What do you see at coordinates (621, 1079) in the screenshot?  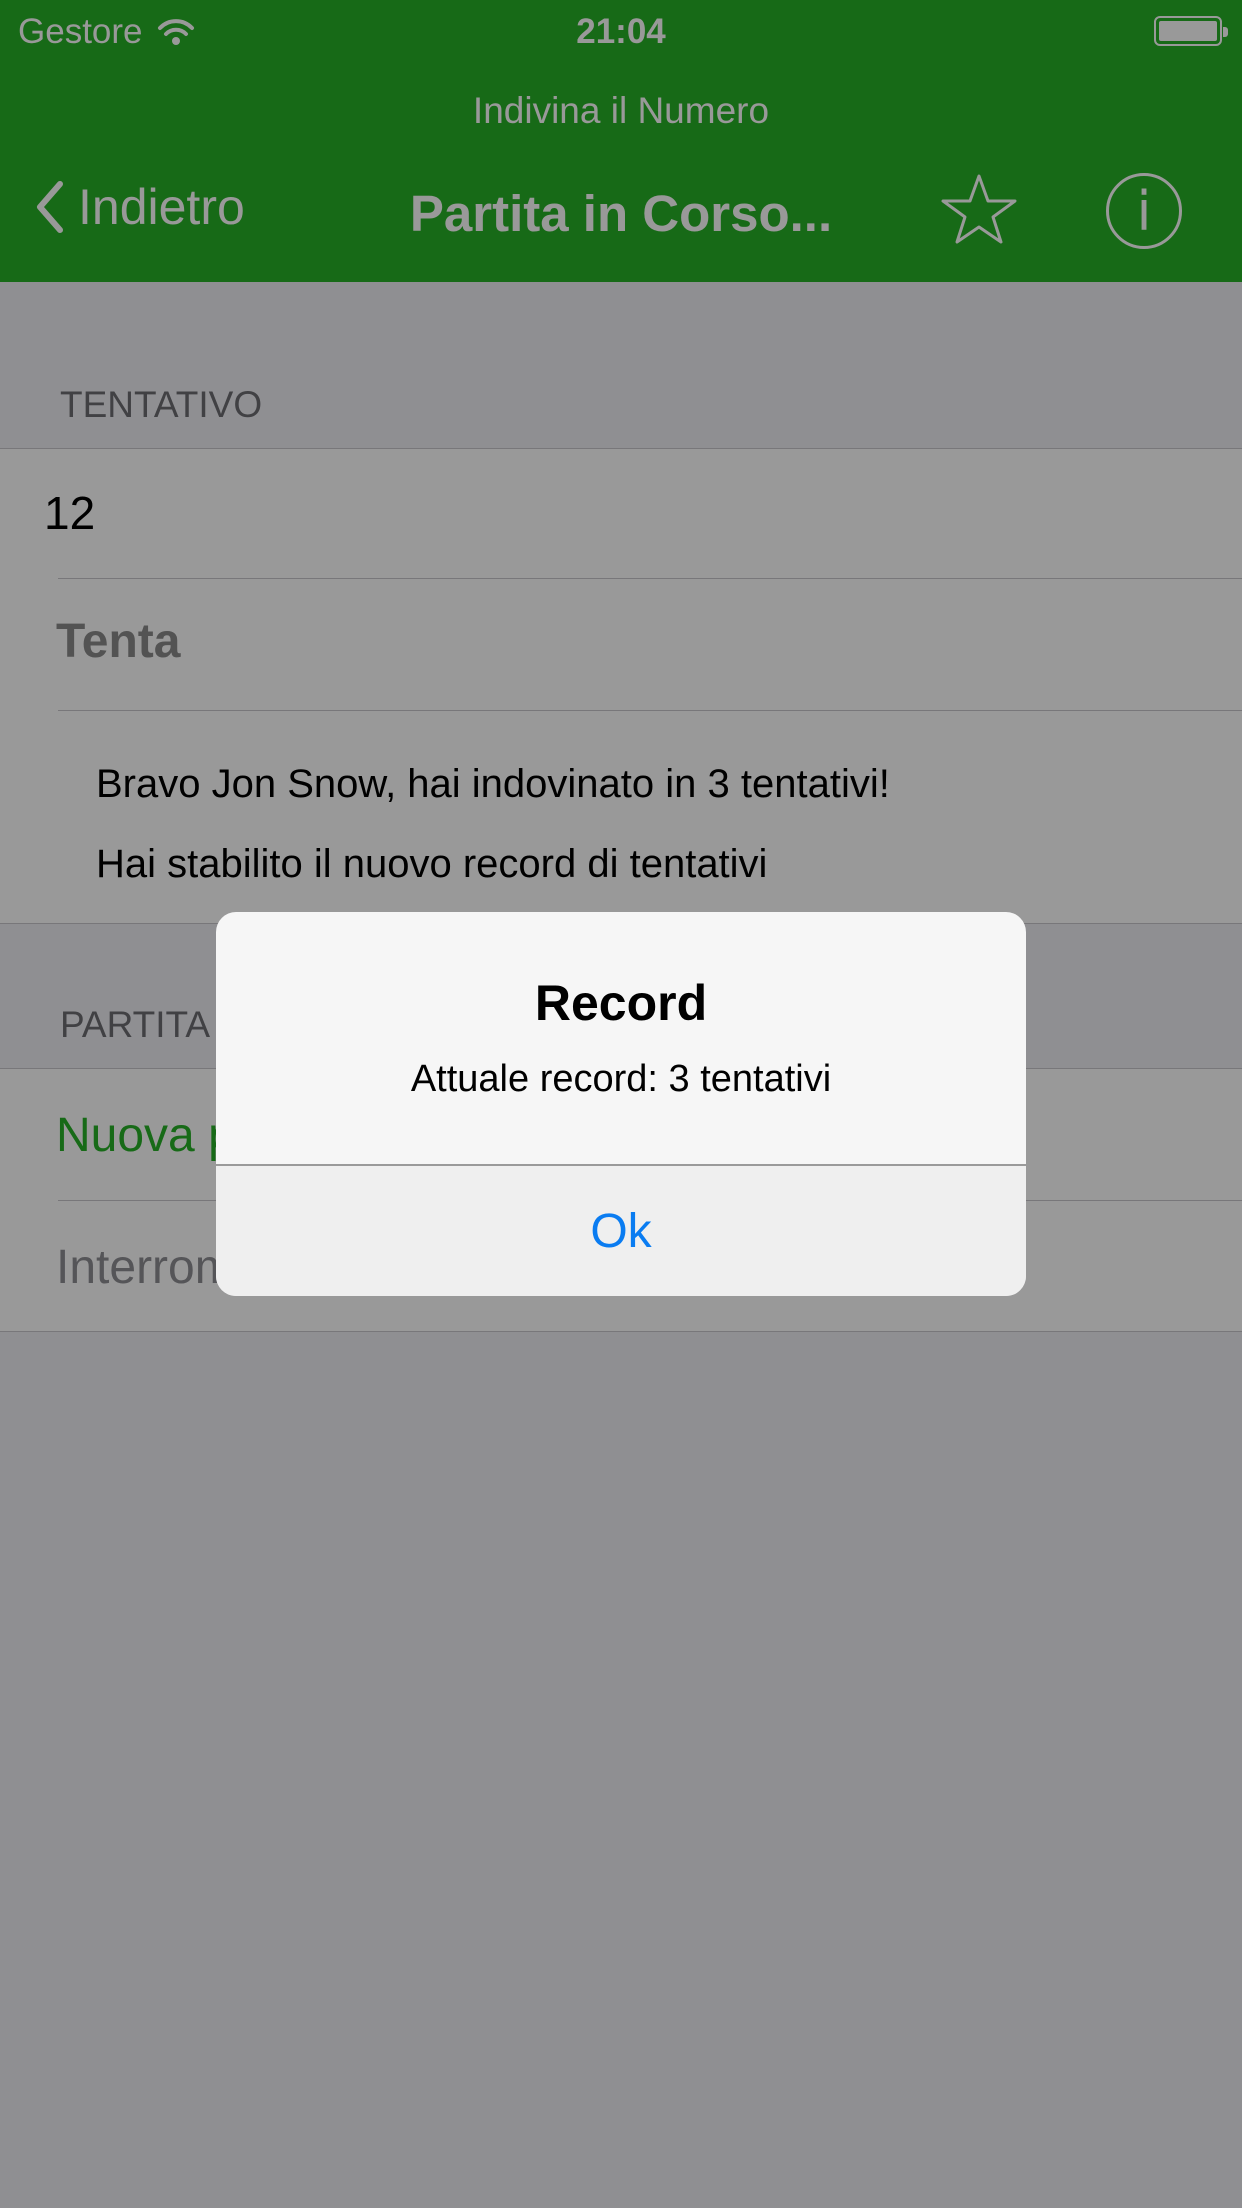 I see `alert-message: Attuale record: 3 tentativi` at bounding box center [621, 1079].